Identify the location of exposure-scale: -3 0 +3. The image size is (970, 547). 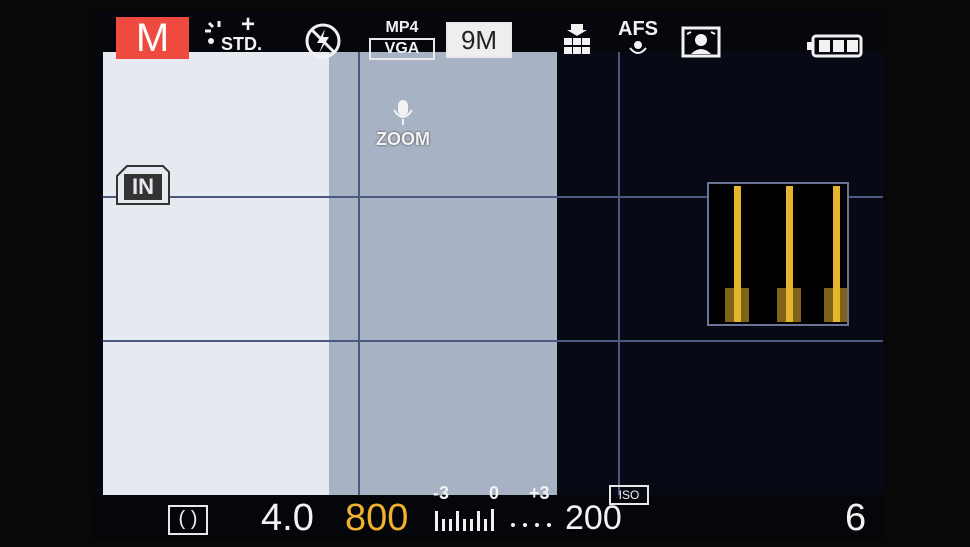
(493, 510).